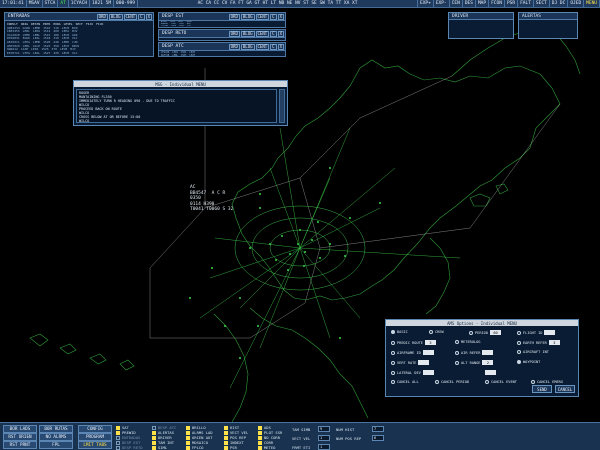  I want to click on exp-minus-button: EXP-, so click(442, 3).